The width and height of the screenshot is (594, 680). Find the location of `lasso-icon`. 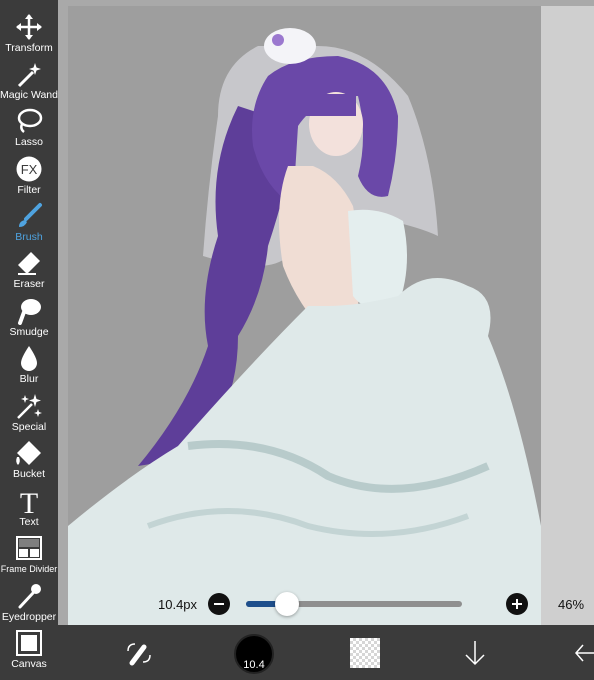

lasso-icon is located at coordinates (30, 120).